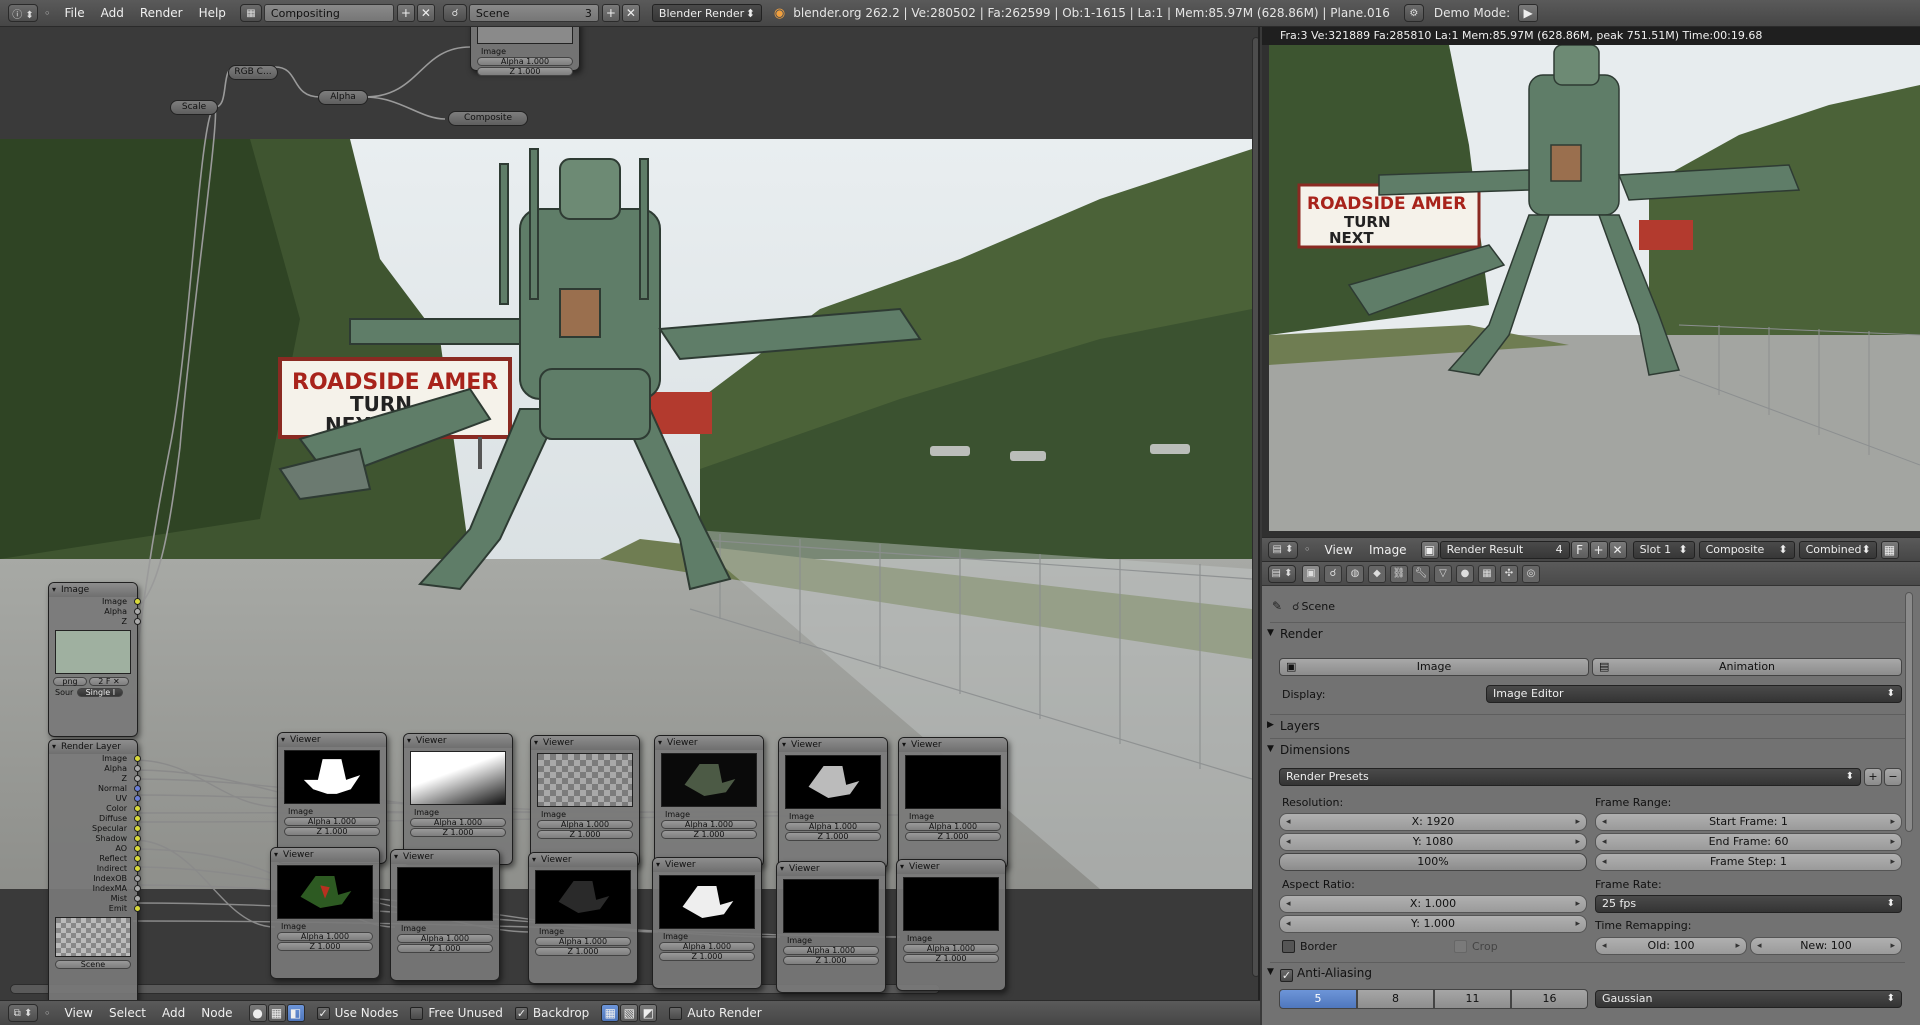 The image size is (1920, 1025). What do you see at coordinates (1443, 573) in the screenshot?
I see `data-tab-icon: ▽` at bounding box center [1443, 573].